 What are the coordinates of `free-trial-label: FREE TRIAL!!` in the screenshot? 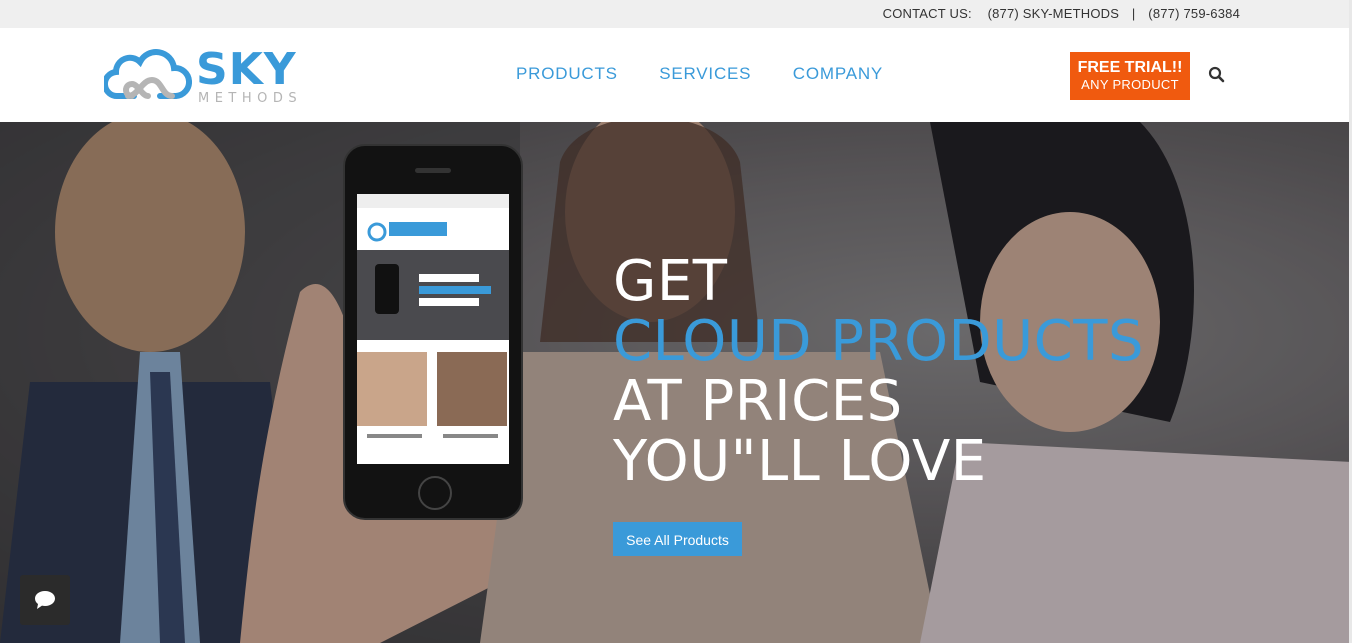 It's located at (1130, 67).